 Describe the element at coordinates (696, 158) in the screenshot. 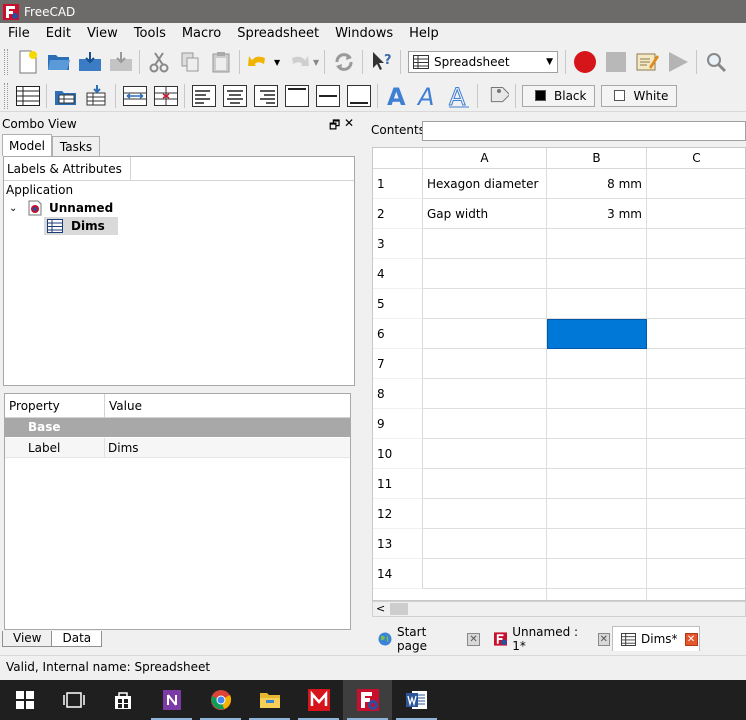

I see `column-header-c: C` at that location.